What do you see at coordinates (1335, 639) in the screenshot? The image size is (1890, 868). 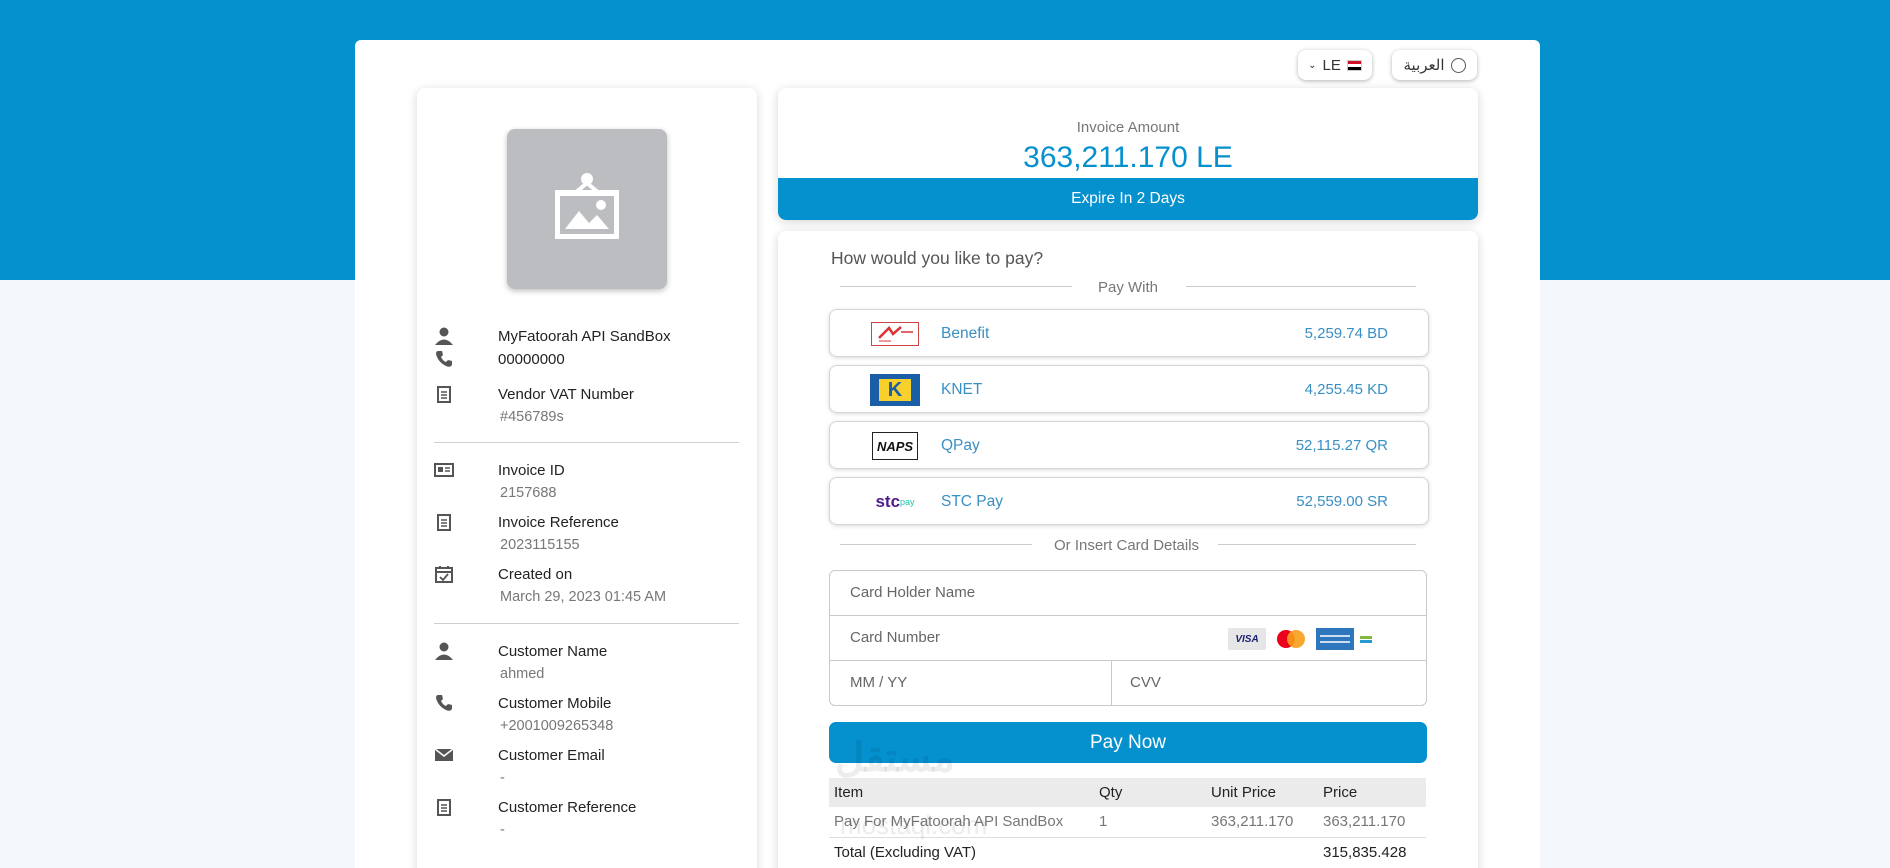 I see `amex-icon` at bounding box center [1335, 639].